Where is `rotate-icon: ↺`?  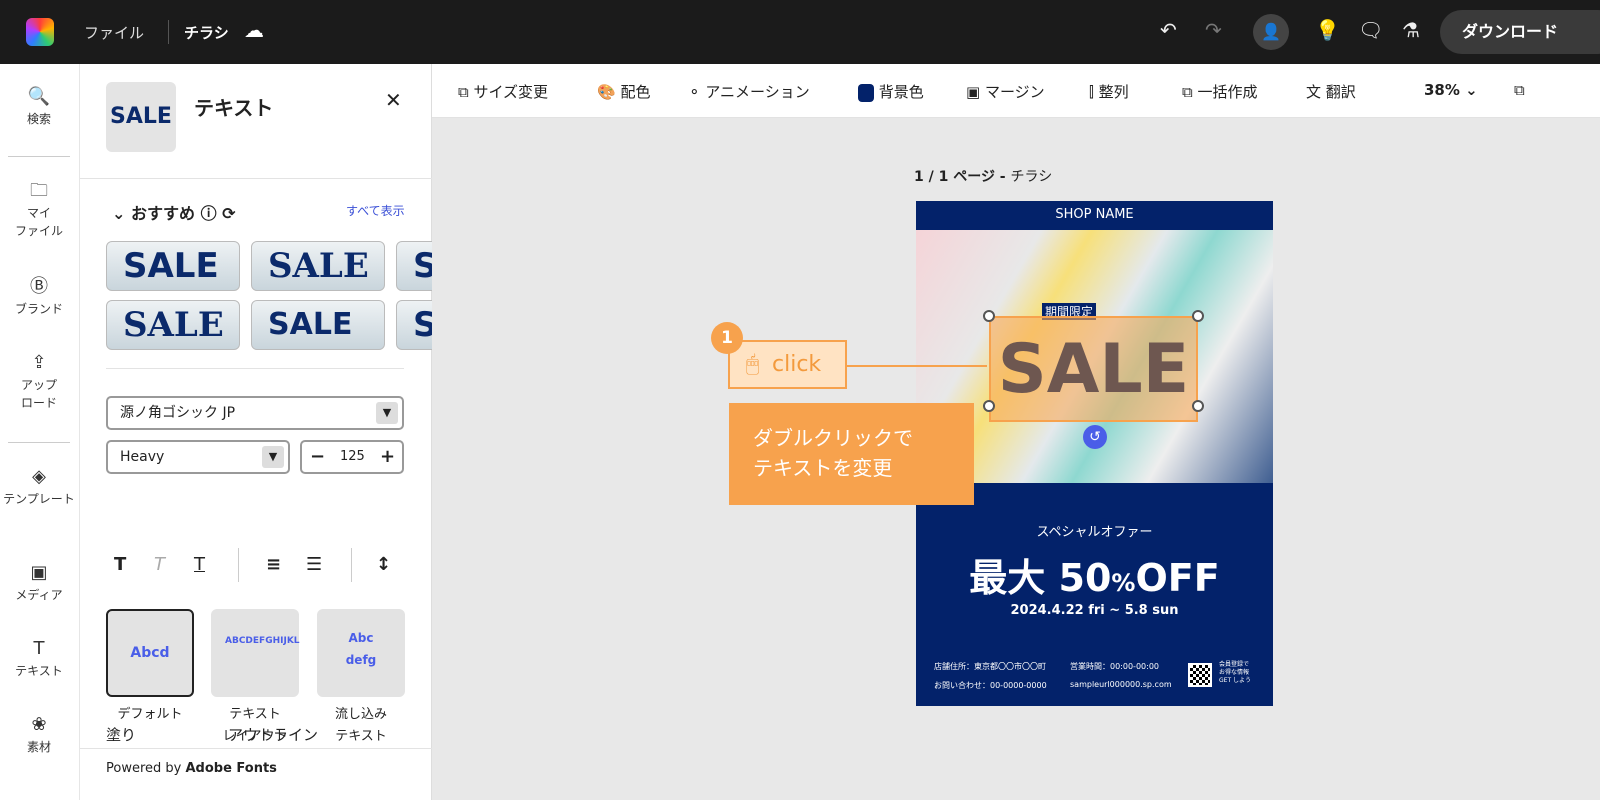 rotate-icon: ↺ is located at coordinates (1095, 437).